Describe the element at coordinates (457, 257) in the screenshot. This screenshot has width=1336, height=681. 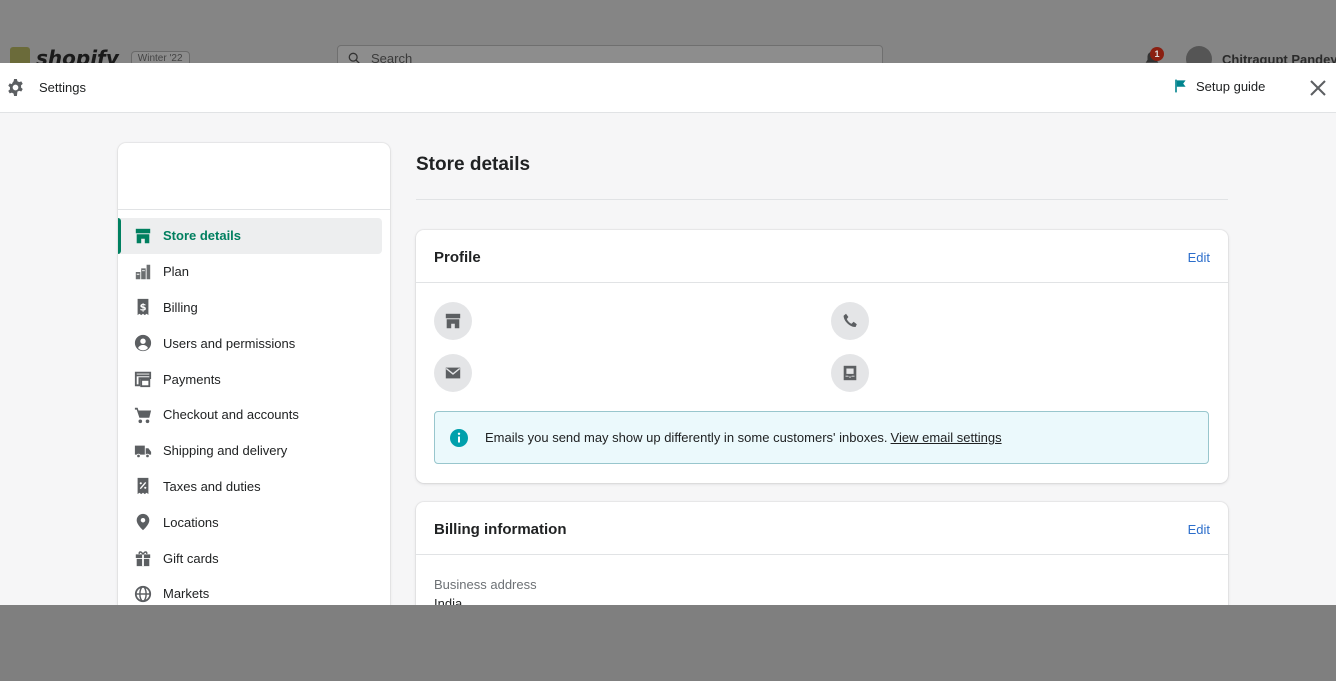
I see `profile-title: Profile` at that location.